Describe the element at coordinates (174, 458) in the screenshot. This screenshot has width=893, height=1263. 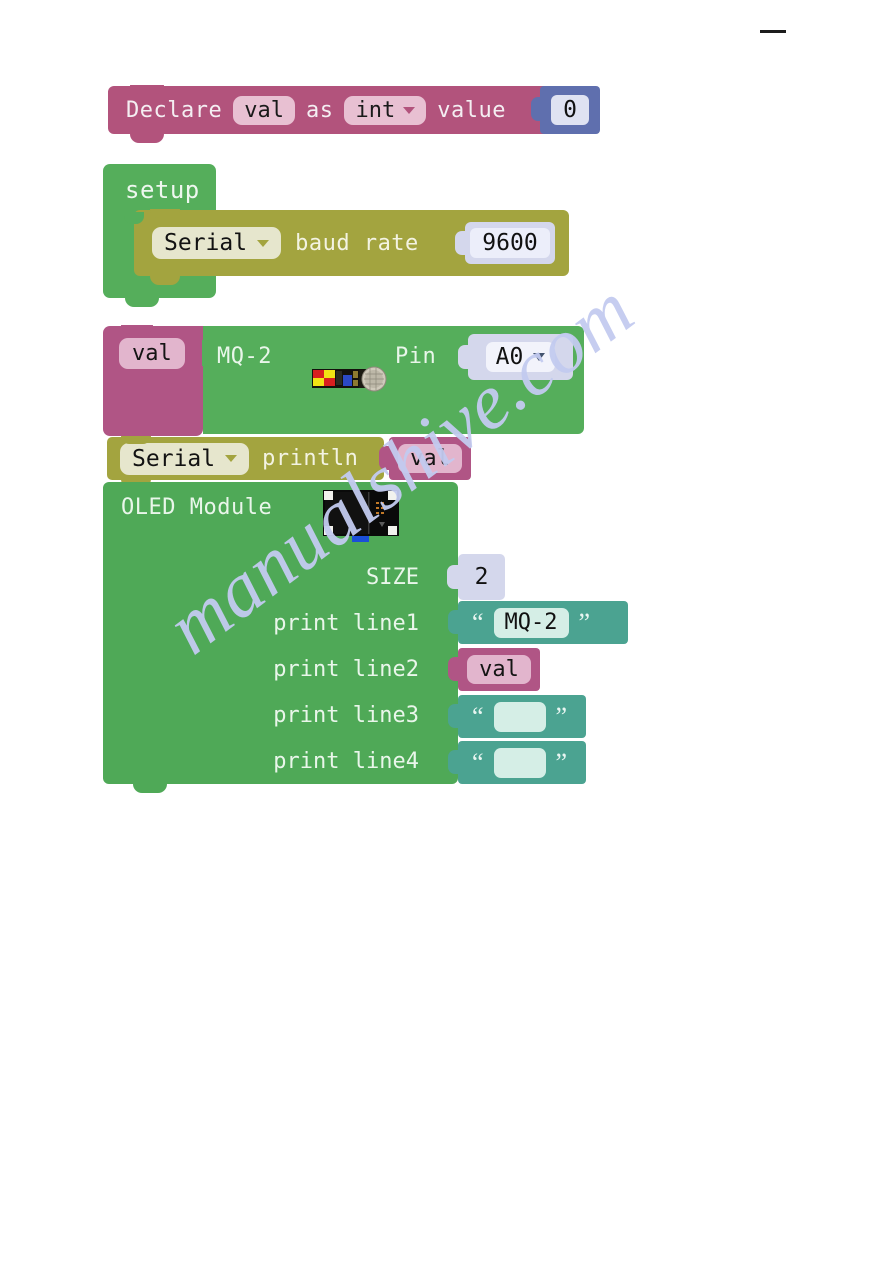
I see `println-port-value: Serial` at that location.